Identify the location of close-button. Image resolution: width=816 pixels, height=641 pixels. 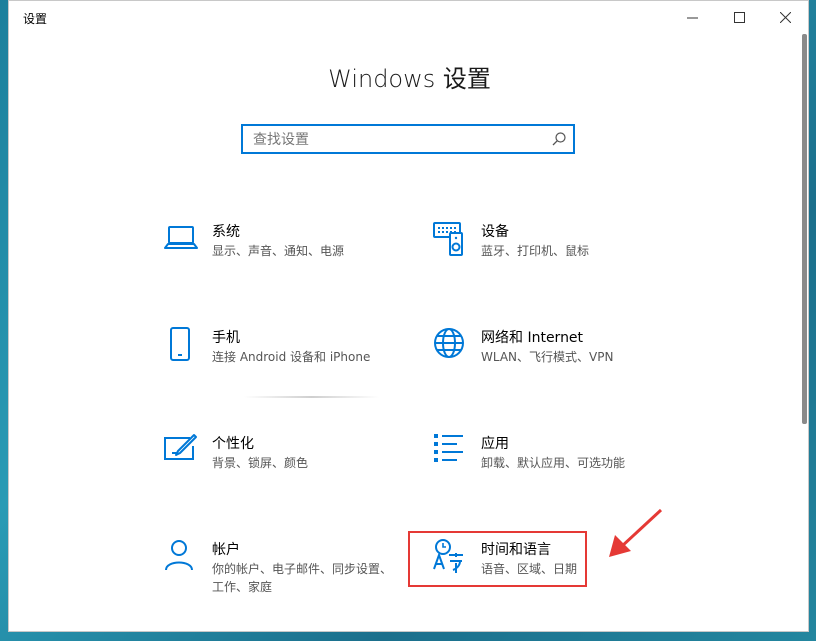
(785, 17).